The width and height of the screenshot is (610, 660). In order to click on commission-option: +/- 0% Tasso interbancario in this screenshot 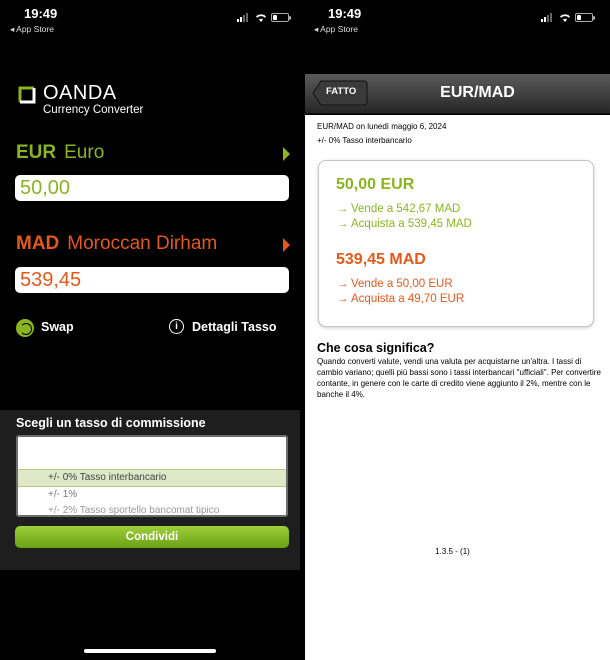, I will do `click(107, 477)`.